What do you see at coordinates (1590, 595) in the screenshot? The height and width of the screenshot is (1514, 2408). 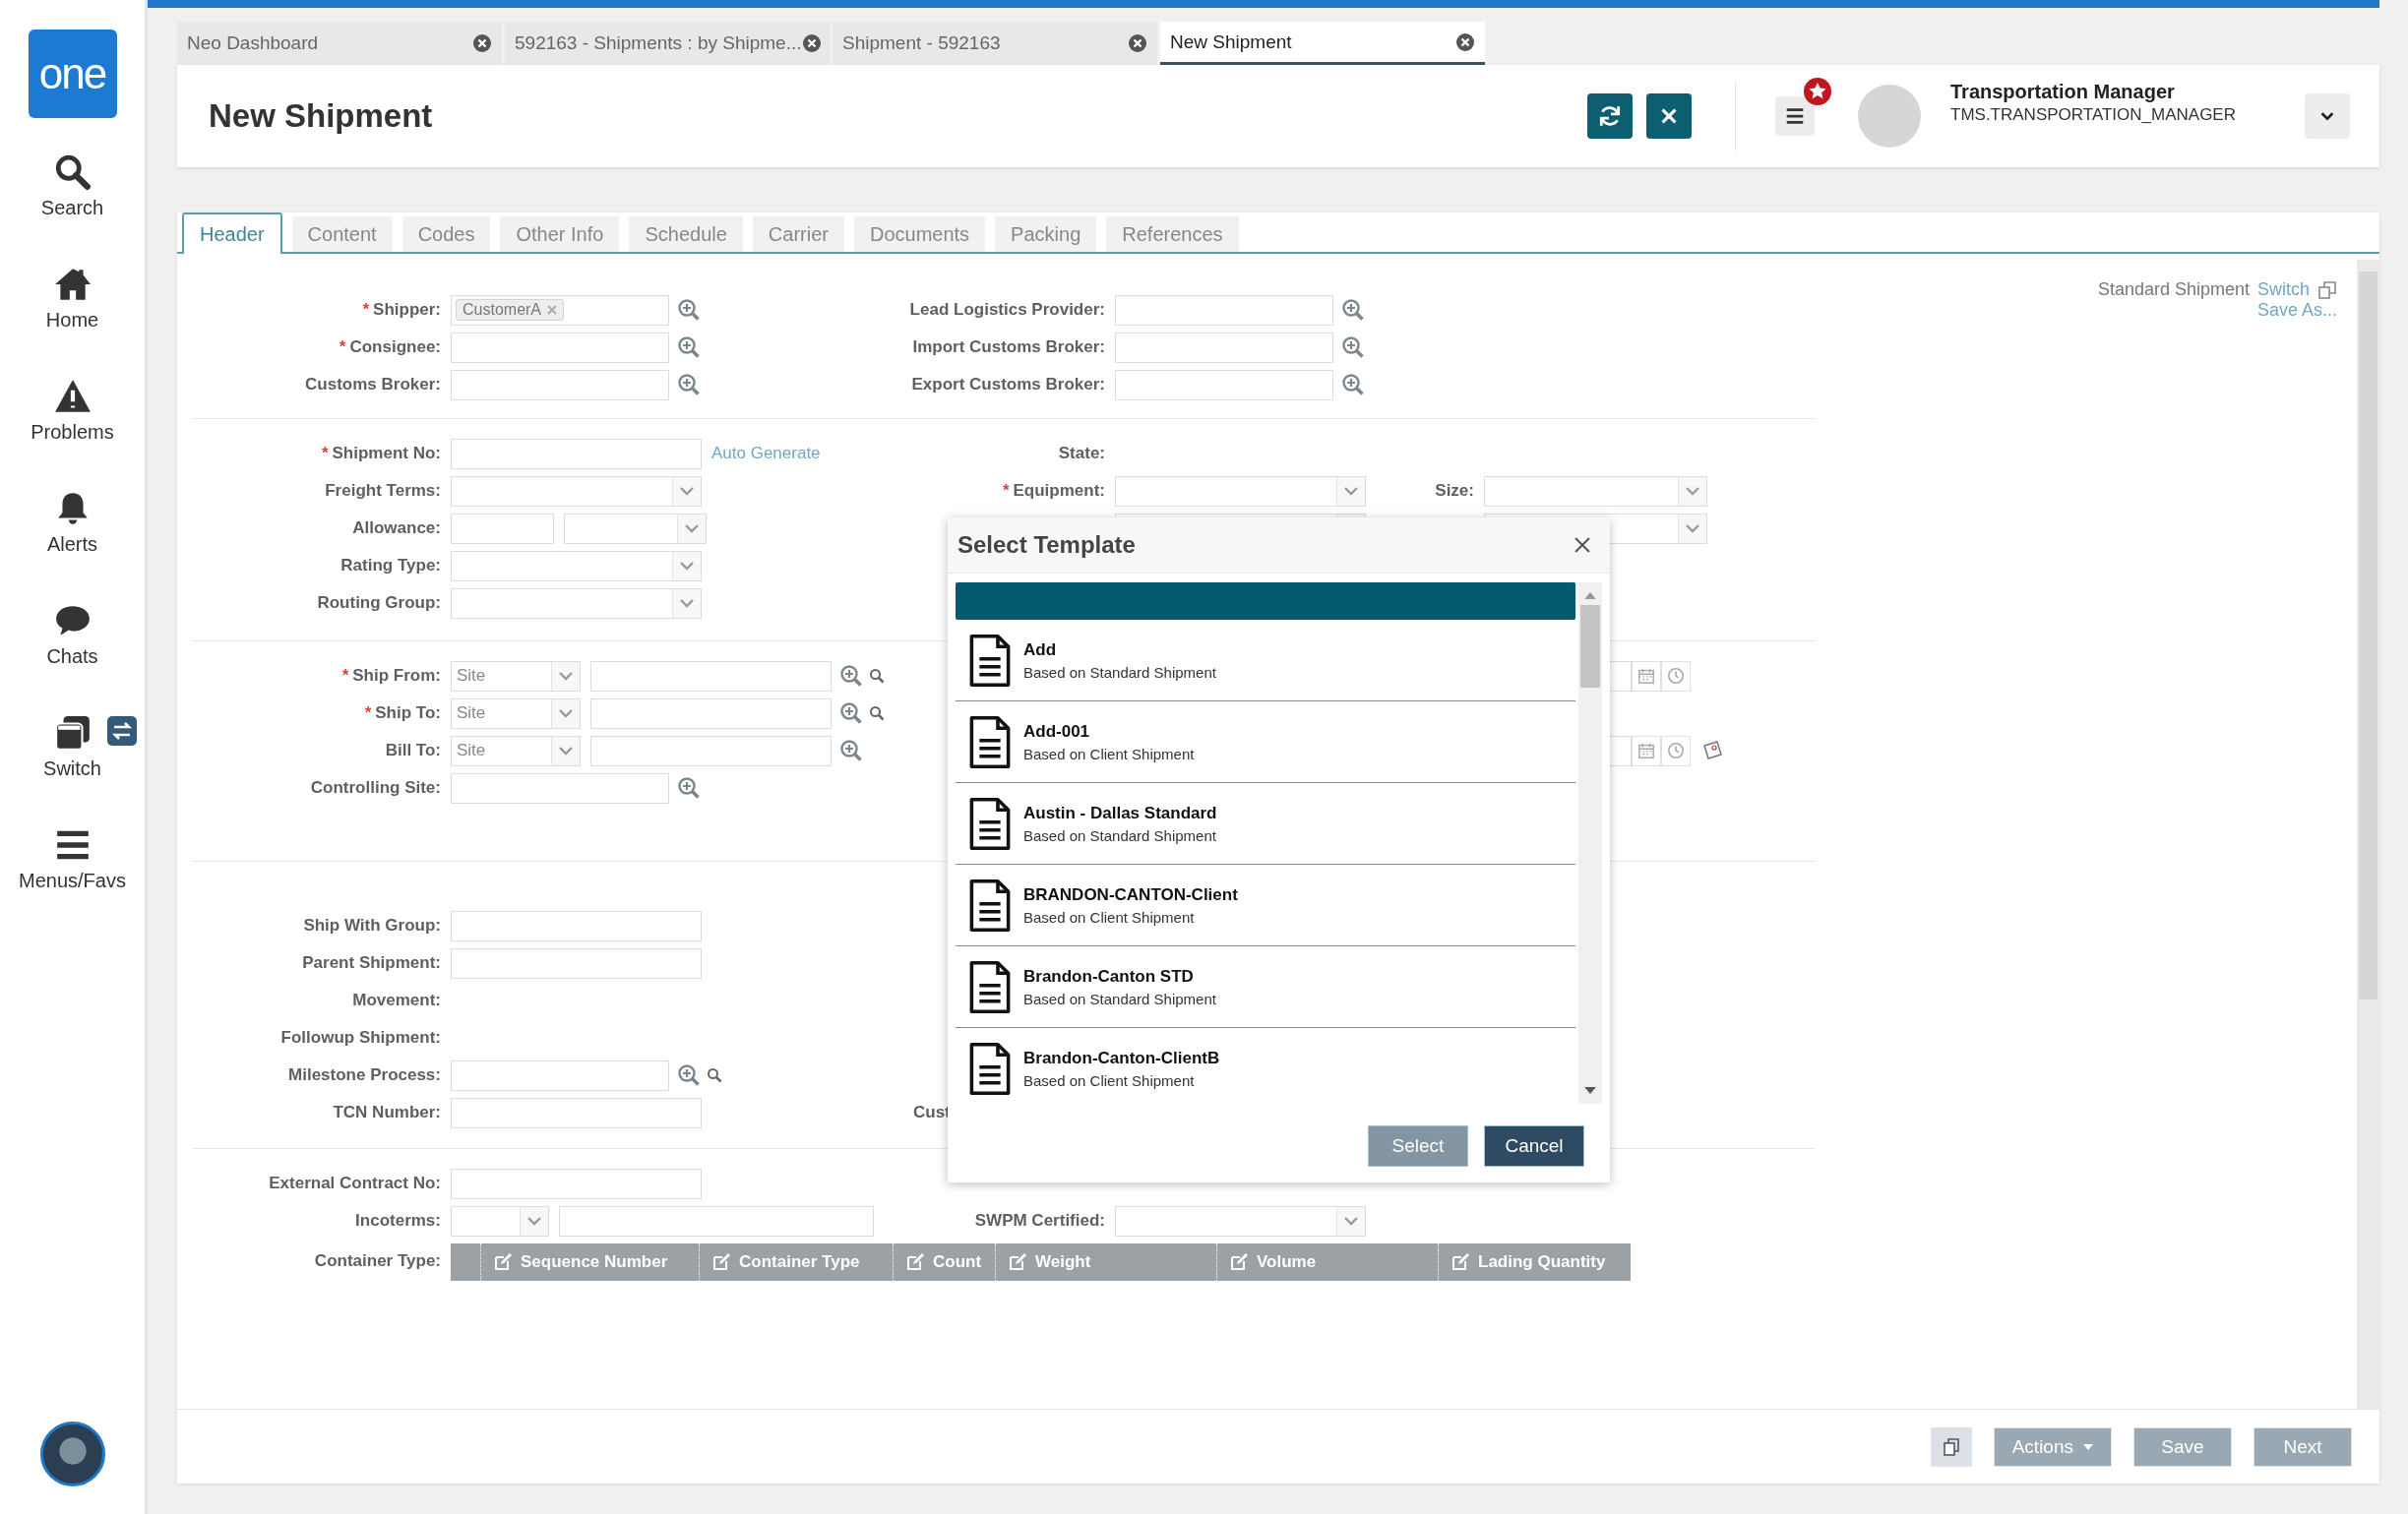 I see `scroll-up-arrow-icon` at bounding box center [1590, 595].